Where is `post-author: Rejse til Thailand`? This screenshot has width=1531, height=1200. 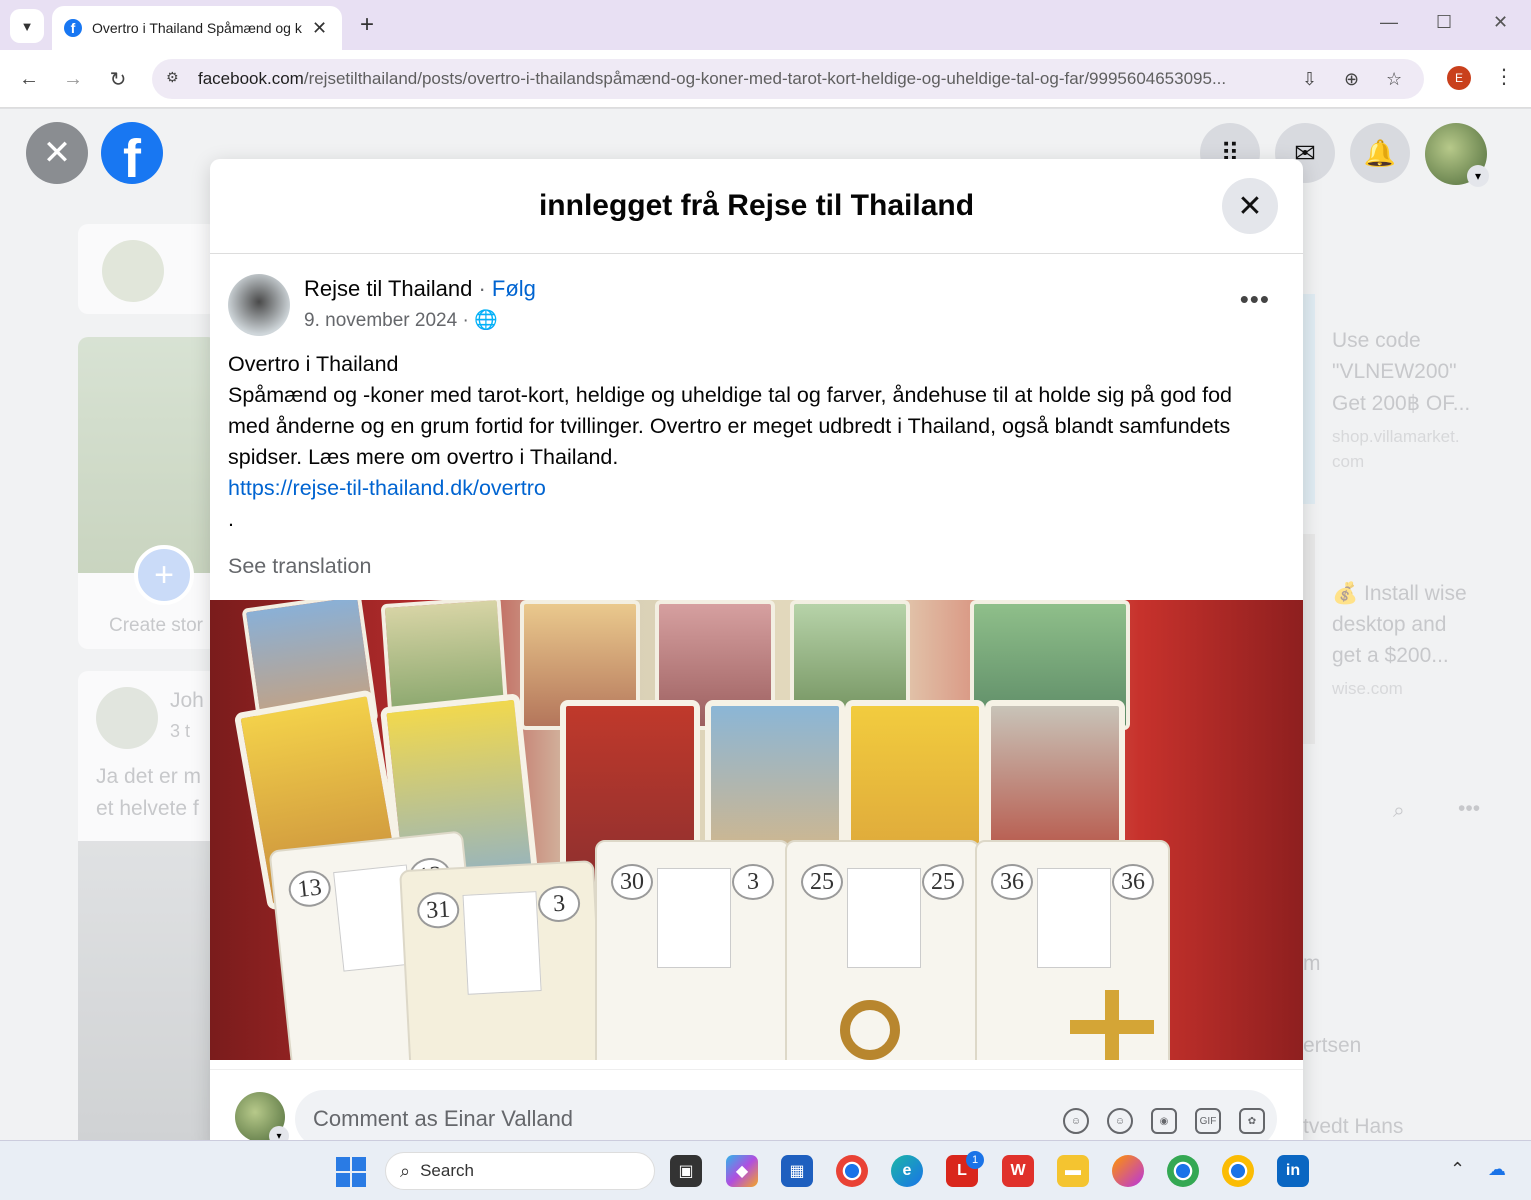
post-author: Rejse til Thailand is located at coordinates (388, 288).